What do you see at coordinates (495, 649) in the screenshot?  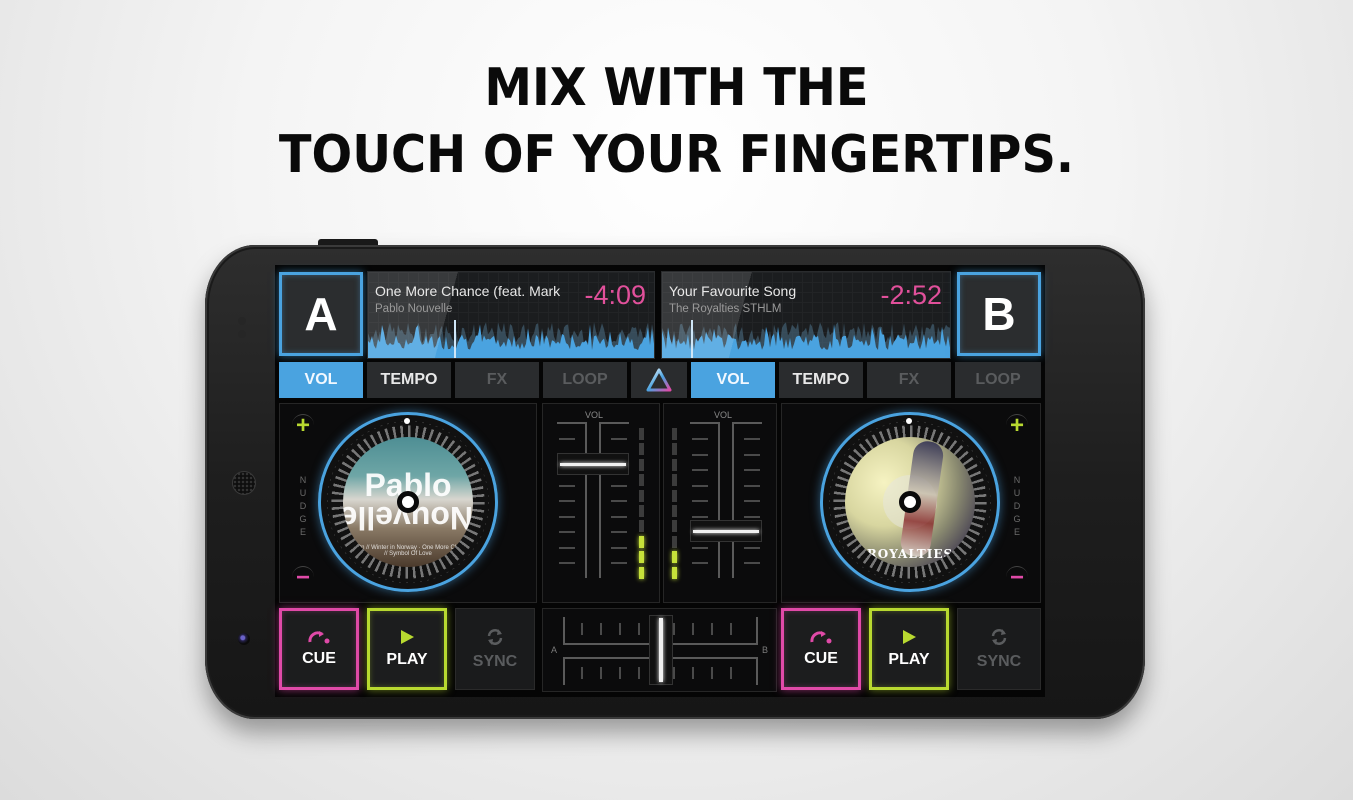 I see `deck-a-sync-button: SYNC` at bounding box center [495, 649].